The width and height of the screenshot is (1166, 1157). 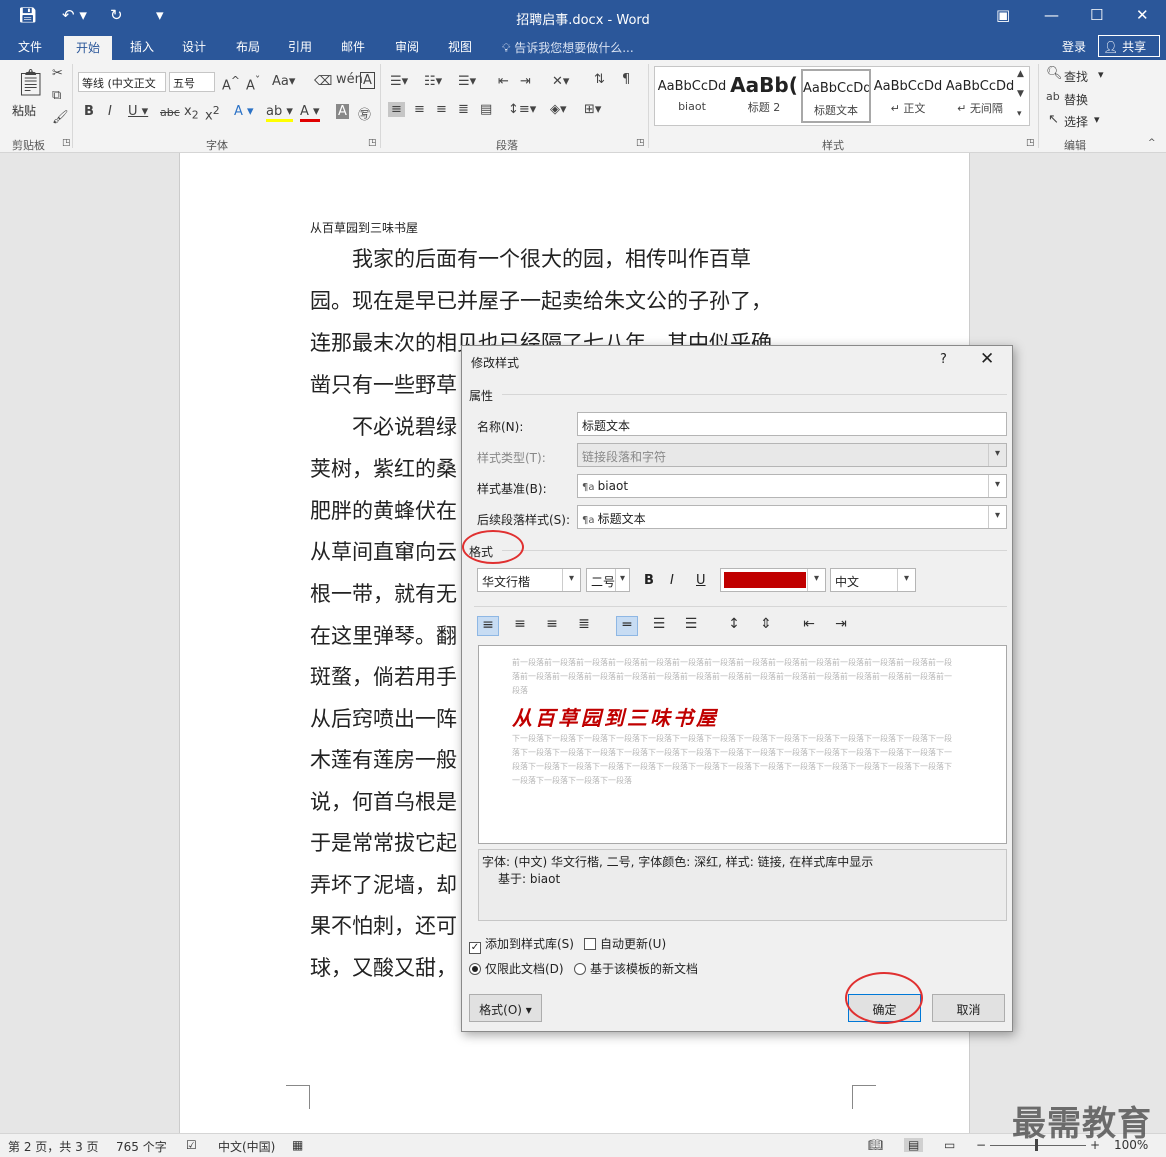 I want to click on auto-update-checkbox: 自动更新(U), so click(x=625, y=943).